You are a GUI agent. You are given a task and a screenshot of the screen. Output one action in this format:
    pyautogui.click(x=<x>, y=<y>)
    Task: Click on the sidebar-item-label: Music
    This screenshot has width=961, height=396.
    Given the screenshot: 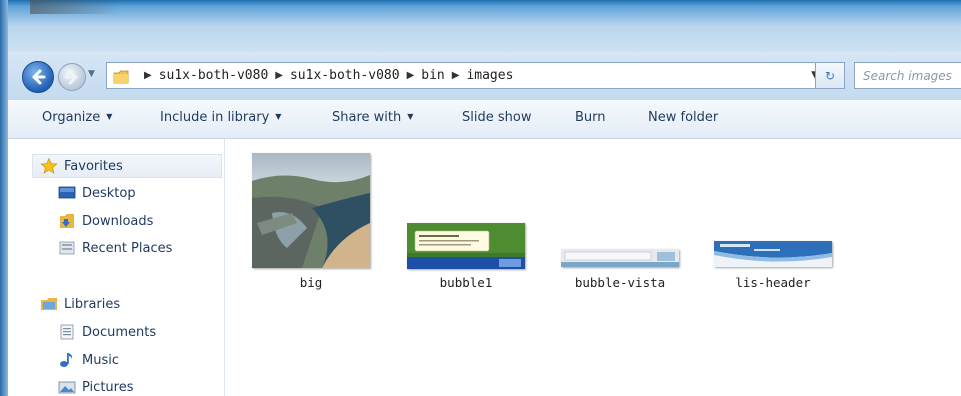 What is the action you would take?
    pyautogui.click(x=100, y=360)
    